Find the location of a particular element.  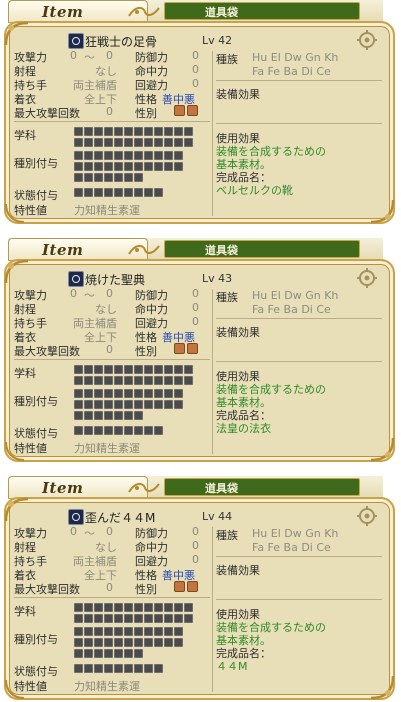

gender-male-icon is located at coordinates (179, 110).